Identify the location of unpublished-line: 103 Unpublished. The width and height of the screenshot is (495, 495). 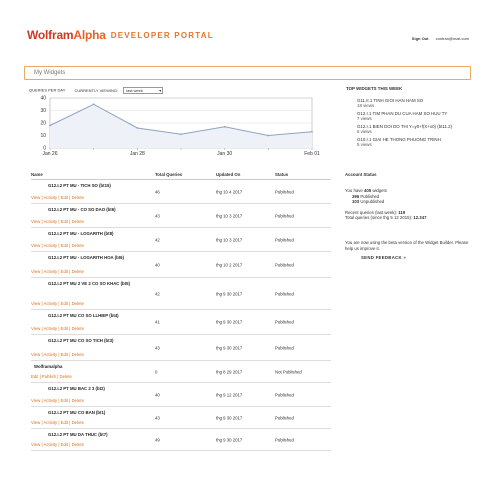
(413, 201).